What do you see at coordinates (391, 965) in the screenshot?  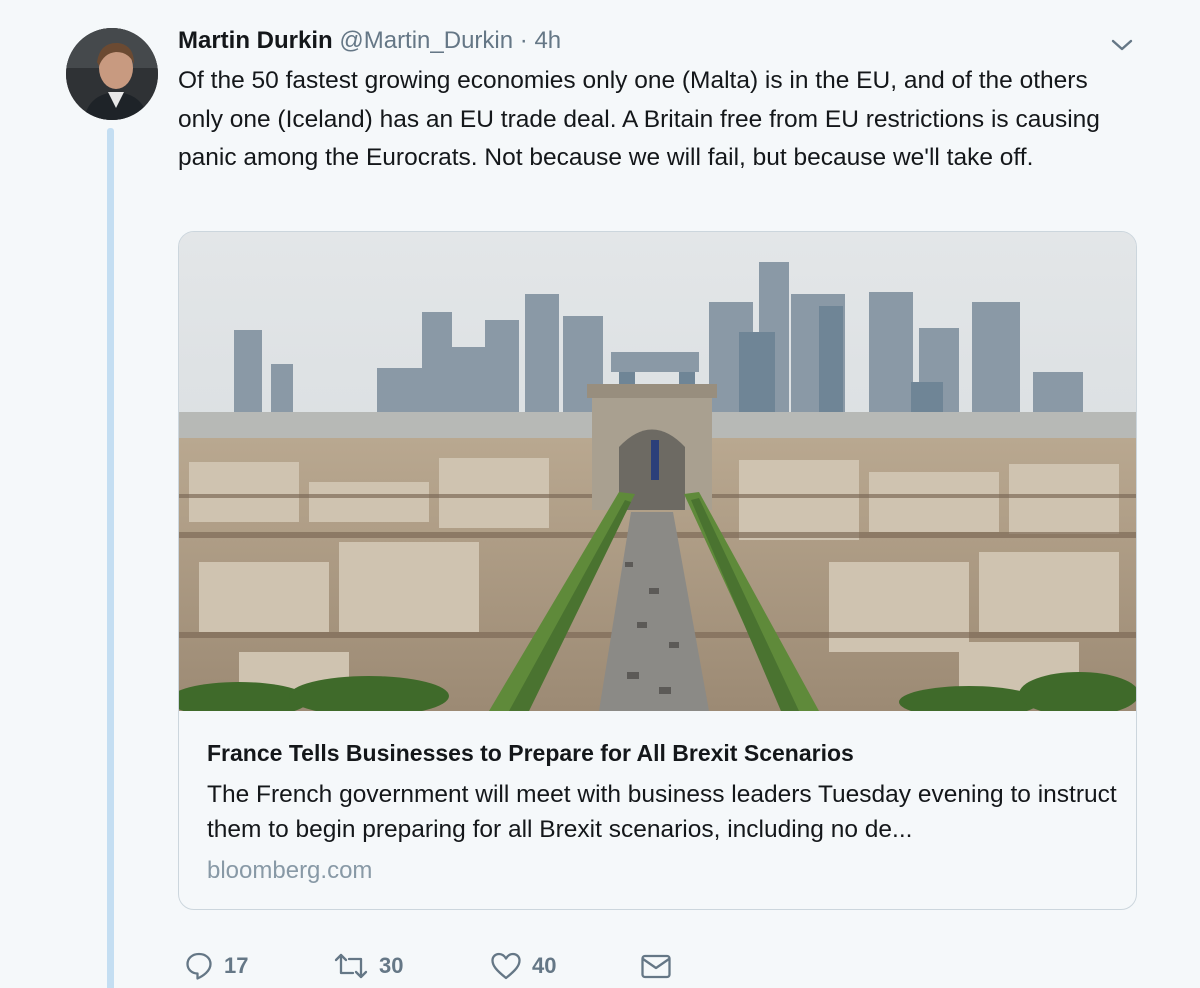 I see `retweet-count: 30` at bounding box center [391, 965].